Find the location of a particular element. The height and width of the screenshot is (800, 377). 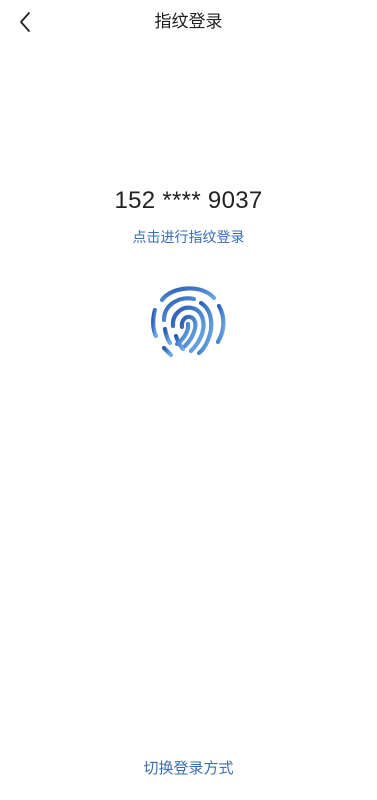

fingerprint-icon is located at coordinates (188, 322).